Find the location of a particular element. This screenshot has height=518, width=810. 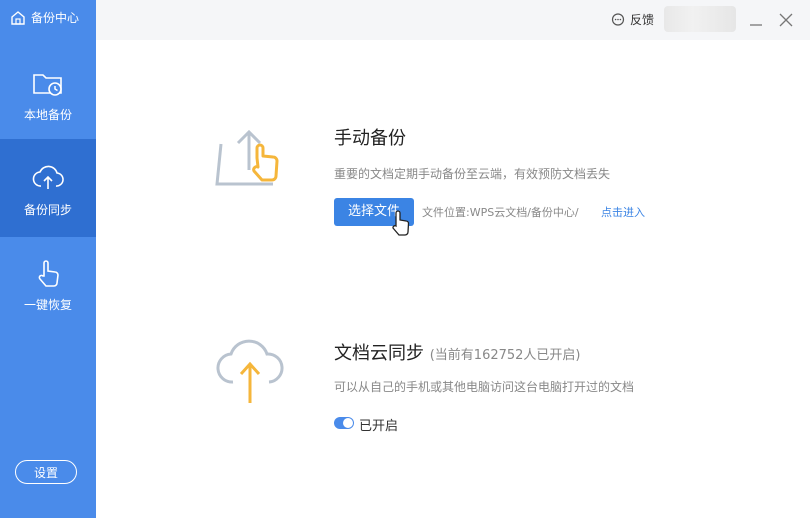

file-location-text: 文件位置:WPS云文档/备份中心/ is located at coordinates (500, 212).